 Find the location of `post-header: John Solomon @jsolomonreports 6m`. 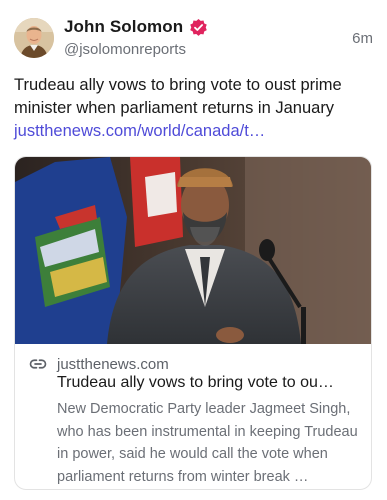

post-header: John Solomon @jsolomonreports 6m is located at coordinates (193, 38).